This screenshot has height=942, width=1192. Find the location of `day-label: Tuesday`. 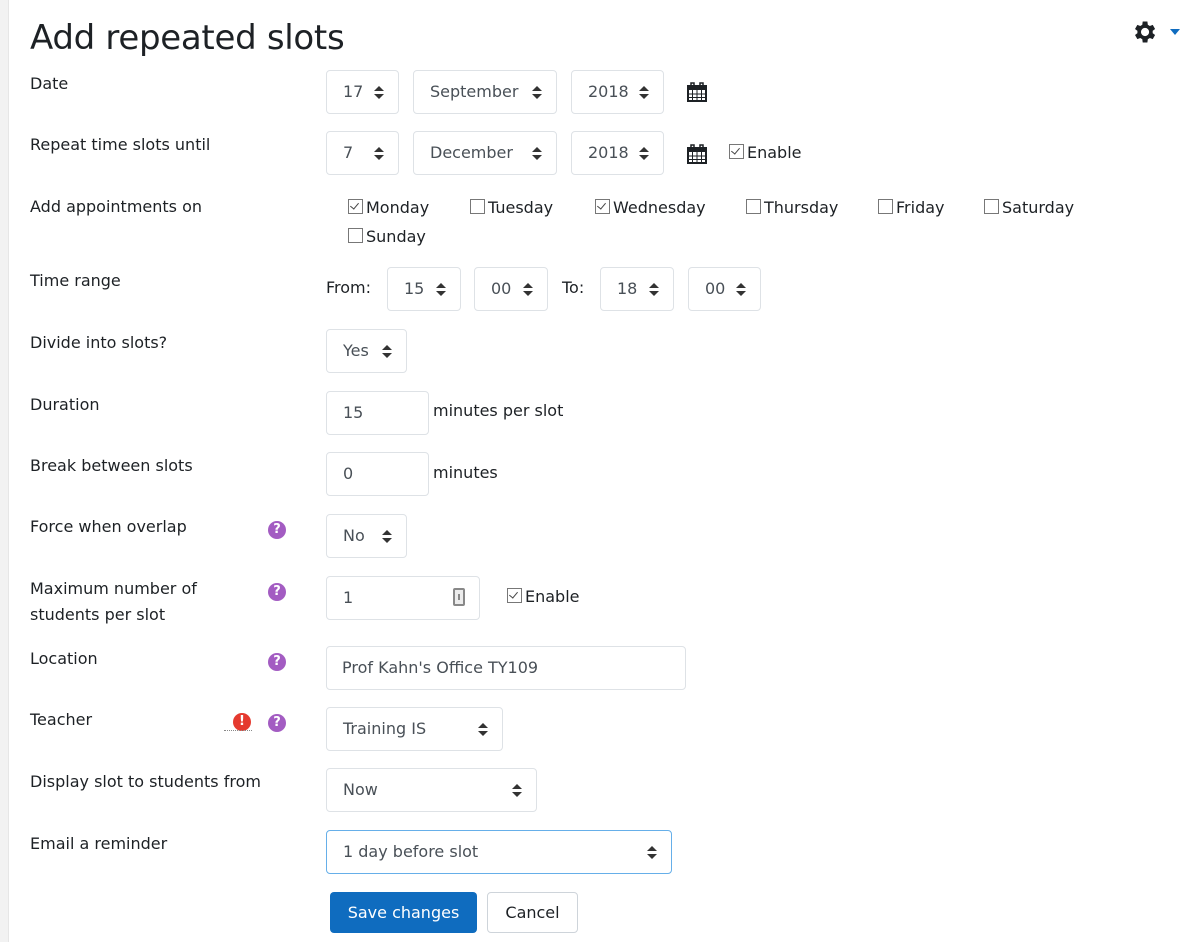

day-label: Tuesday is located at coordinates (521, 207).